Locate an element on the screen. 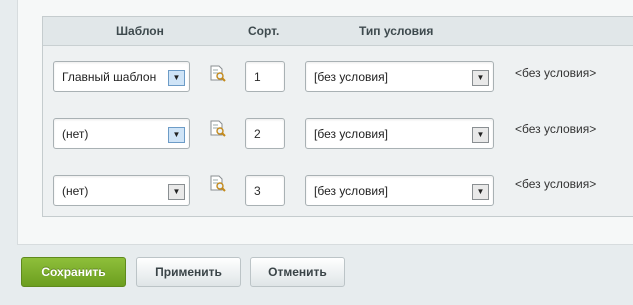 This screenshot has width=633, height=305. table-header: Шаблон Сорт. Тип условия is located at coordinates (338, 31).